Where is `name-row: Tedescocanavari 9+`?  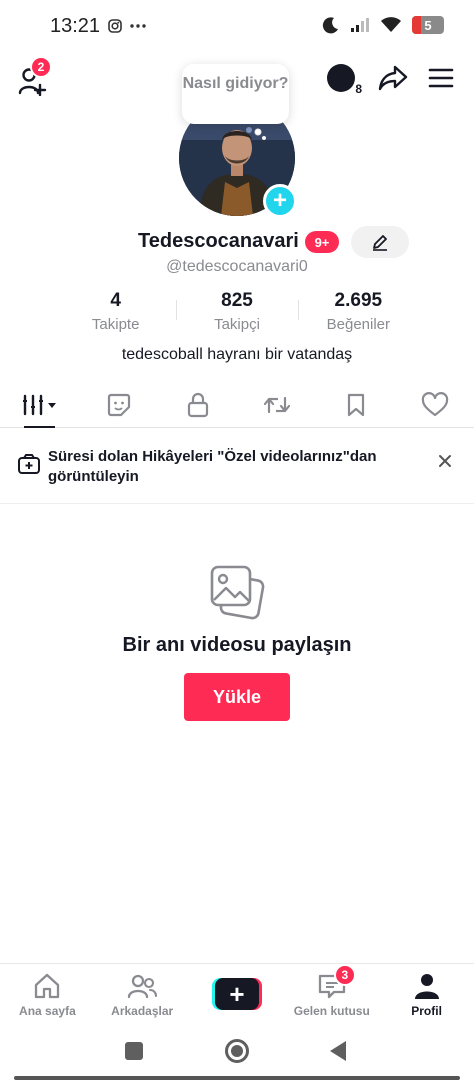
name-row: Tedescocanavari 9+ is located at coordinates (237, 242).